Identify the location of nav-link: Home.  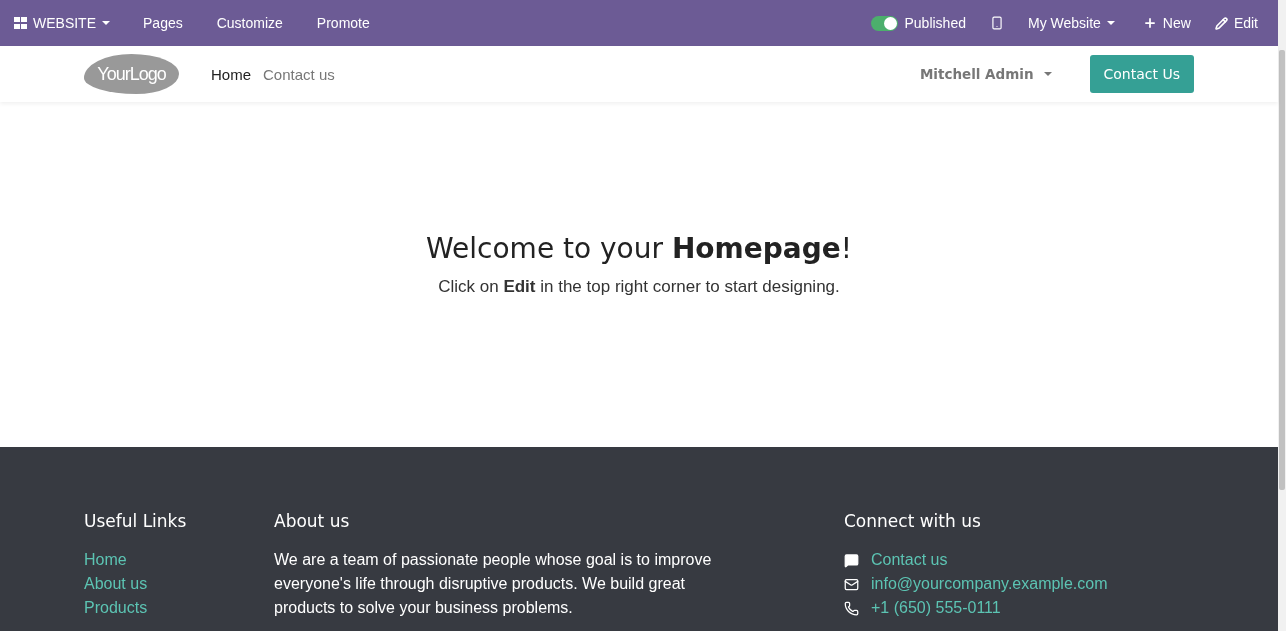
(231, 74).